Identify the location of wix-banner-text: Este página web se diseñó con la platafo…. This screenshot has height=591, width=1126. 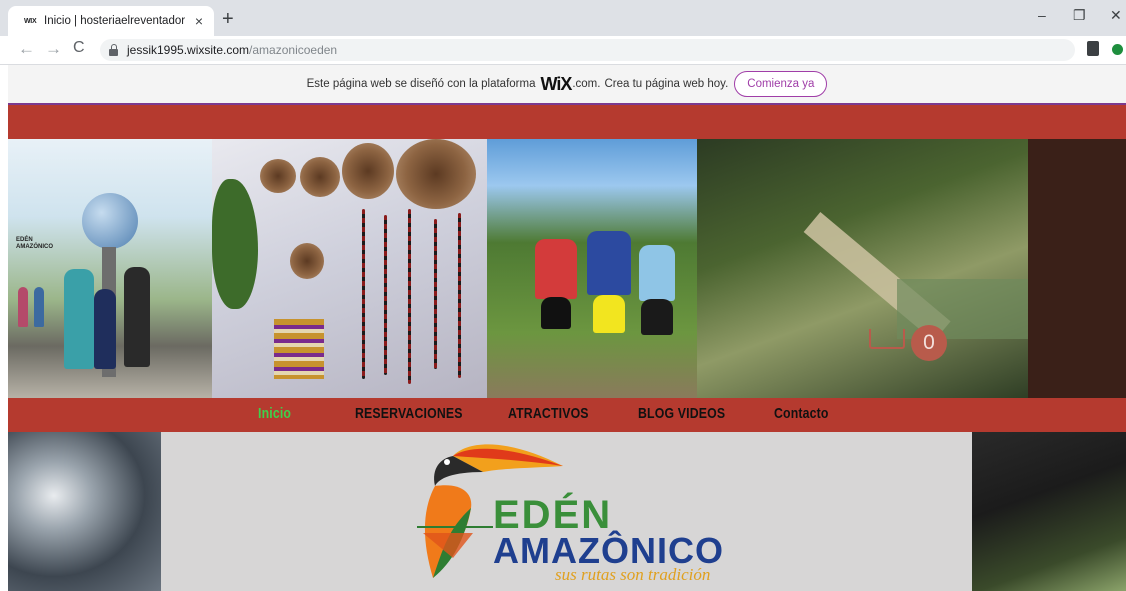
(421, 84).